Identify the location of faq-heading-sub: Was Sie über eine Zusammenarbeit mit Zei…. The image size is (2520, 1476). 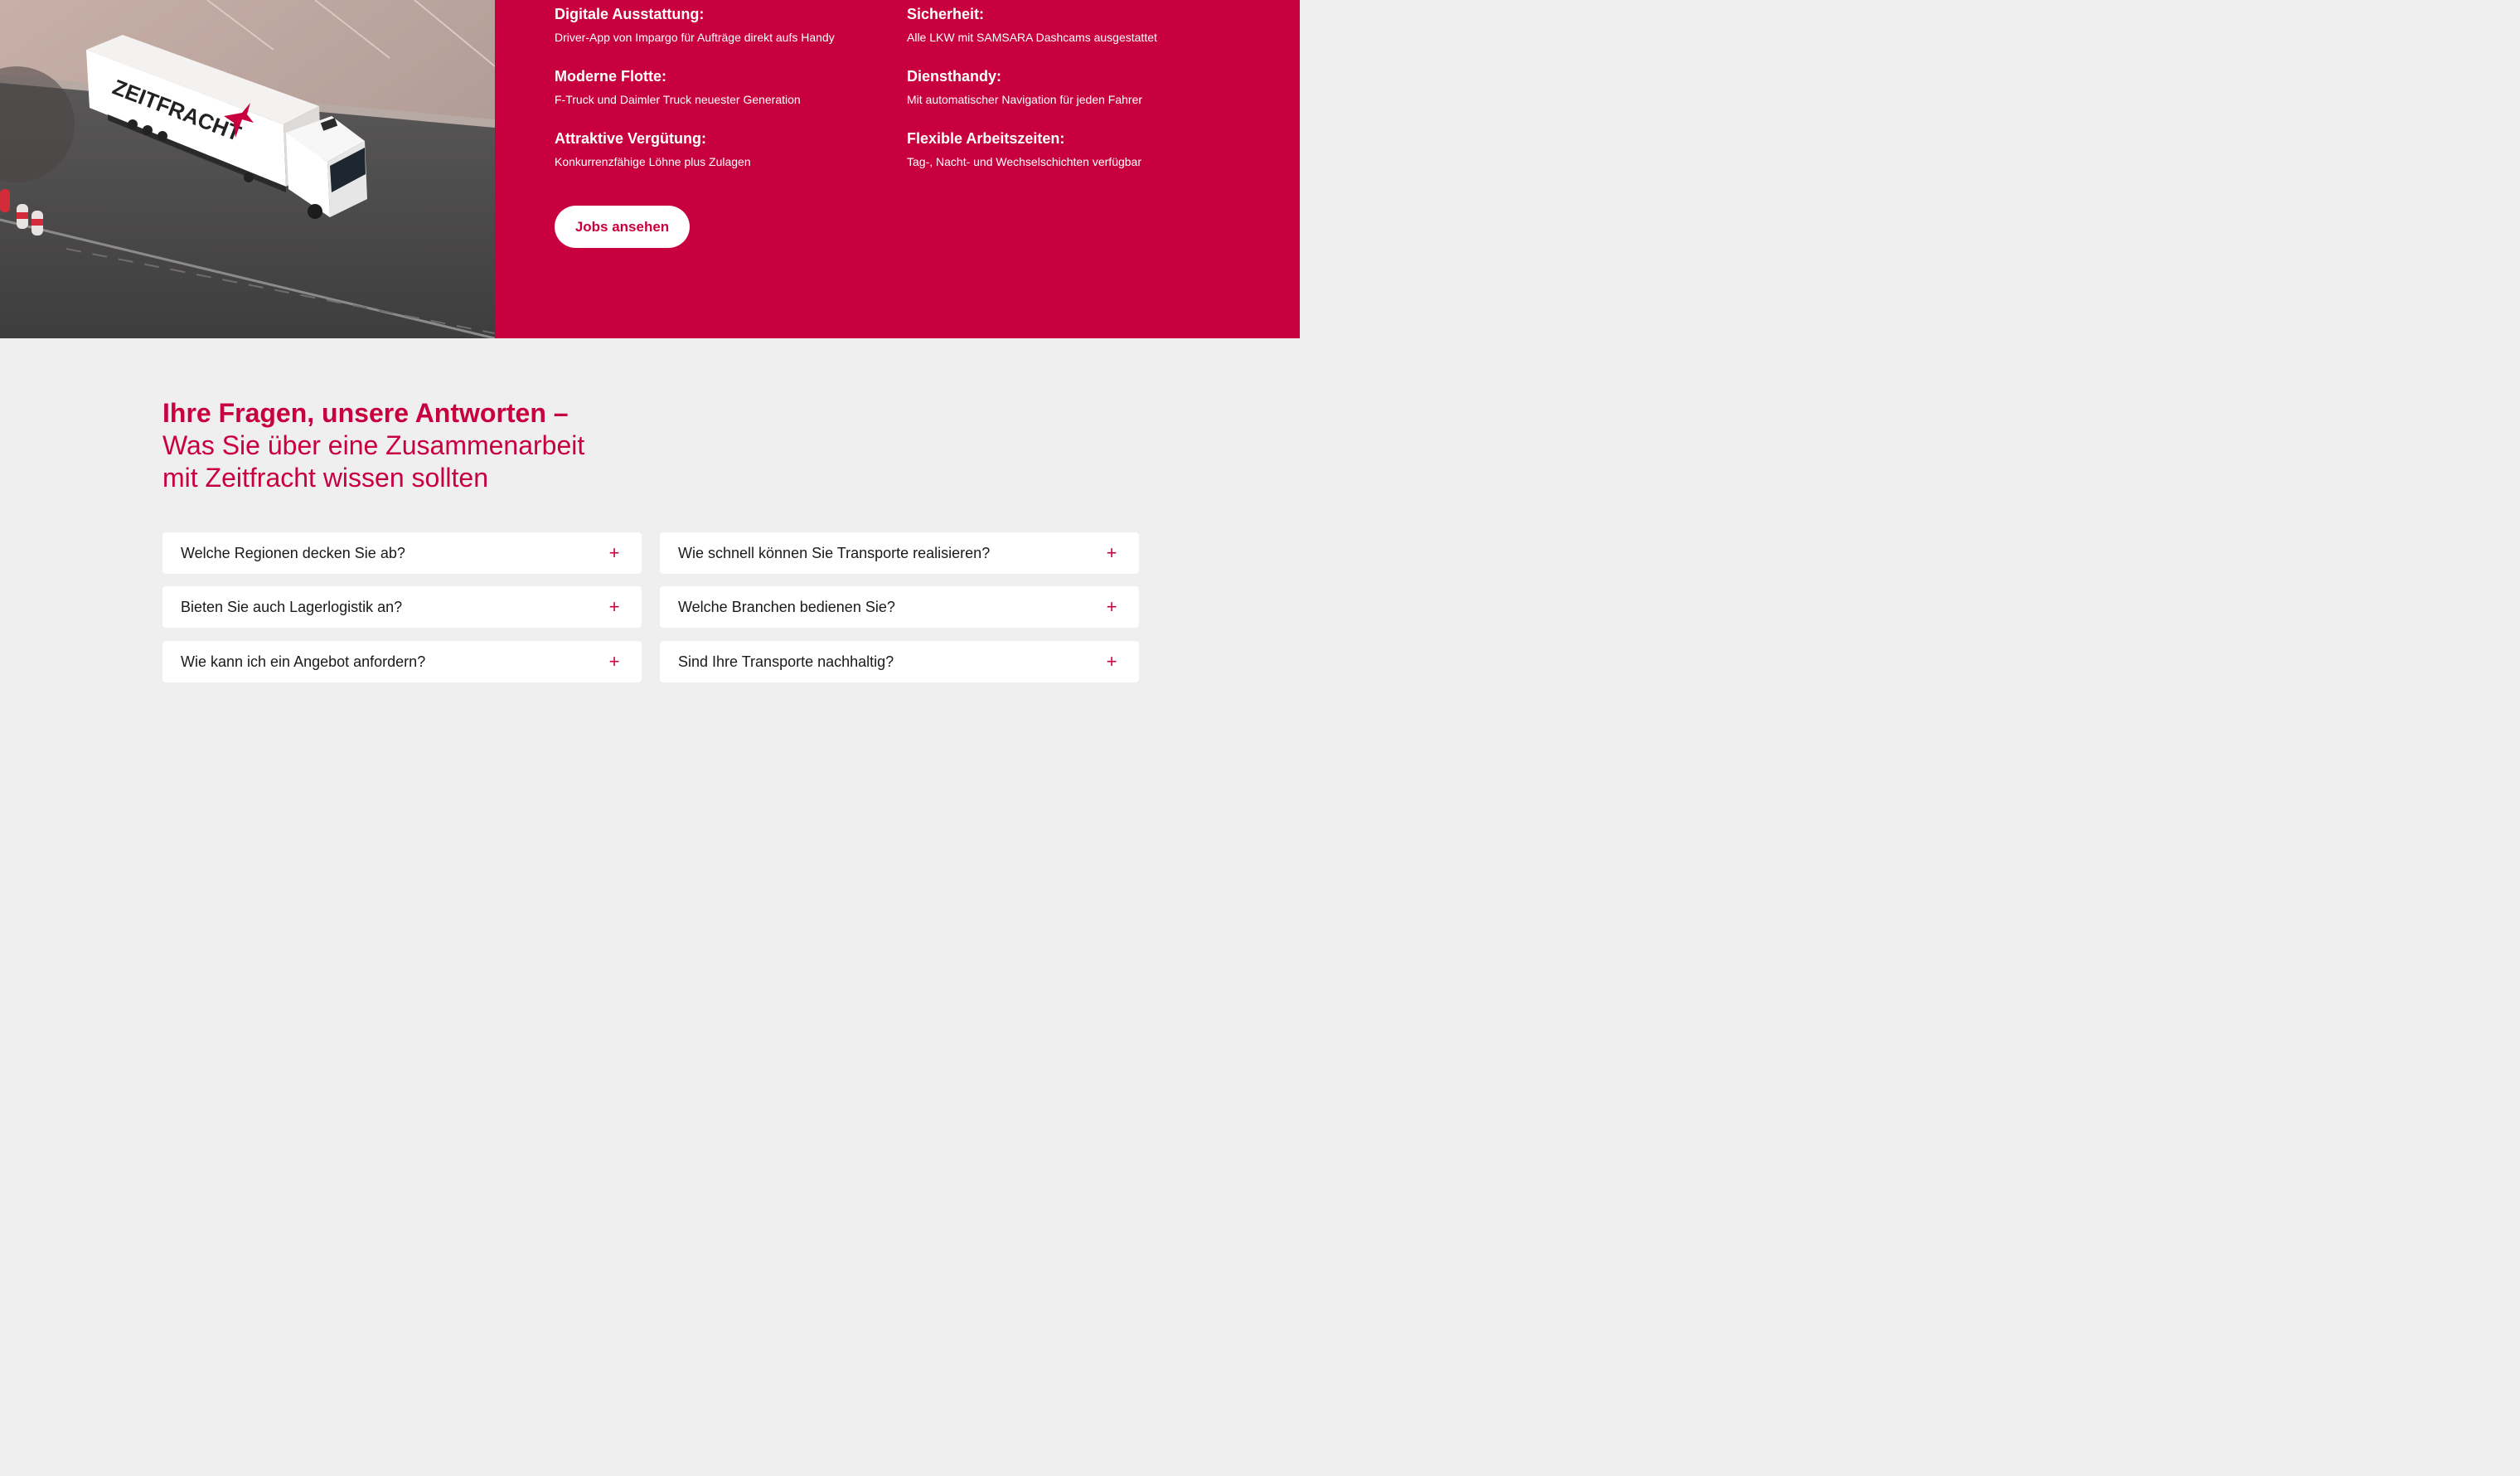
(373, 461).